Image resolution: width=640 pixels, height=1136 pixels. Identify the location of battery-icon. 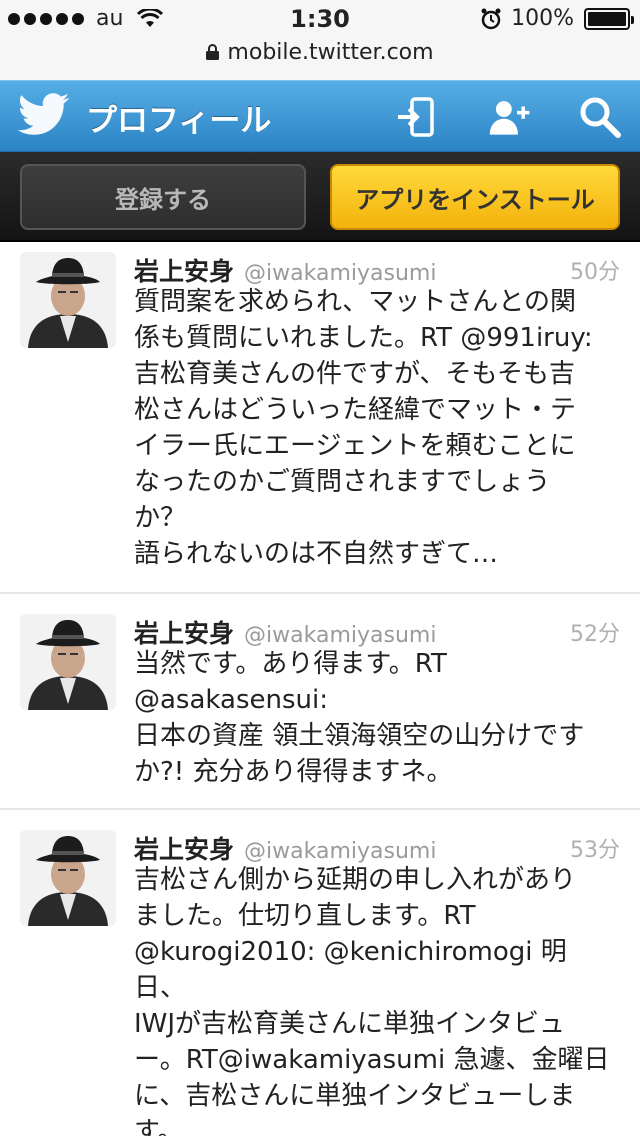
(609, 18).